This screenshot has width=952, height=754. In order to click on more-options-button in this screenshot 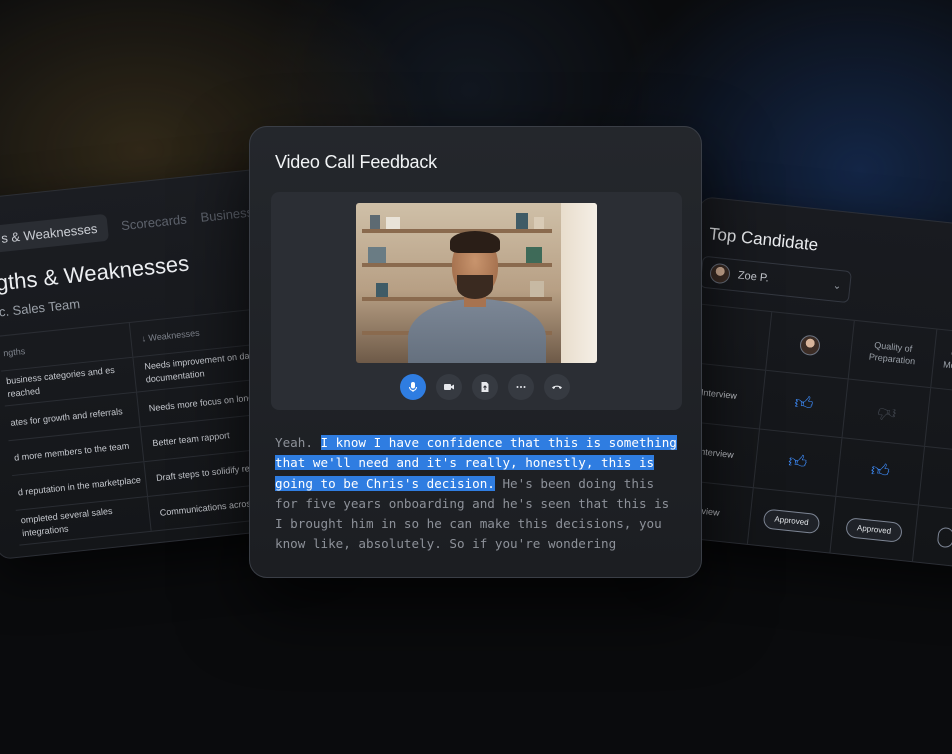, I will do `click(521, 387)`.